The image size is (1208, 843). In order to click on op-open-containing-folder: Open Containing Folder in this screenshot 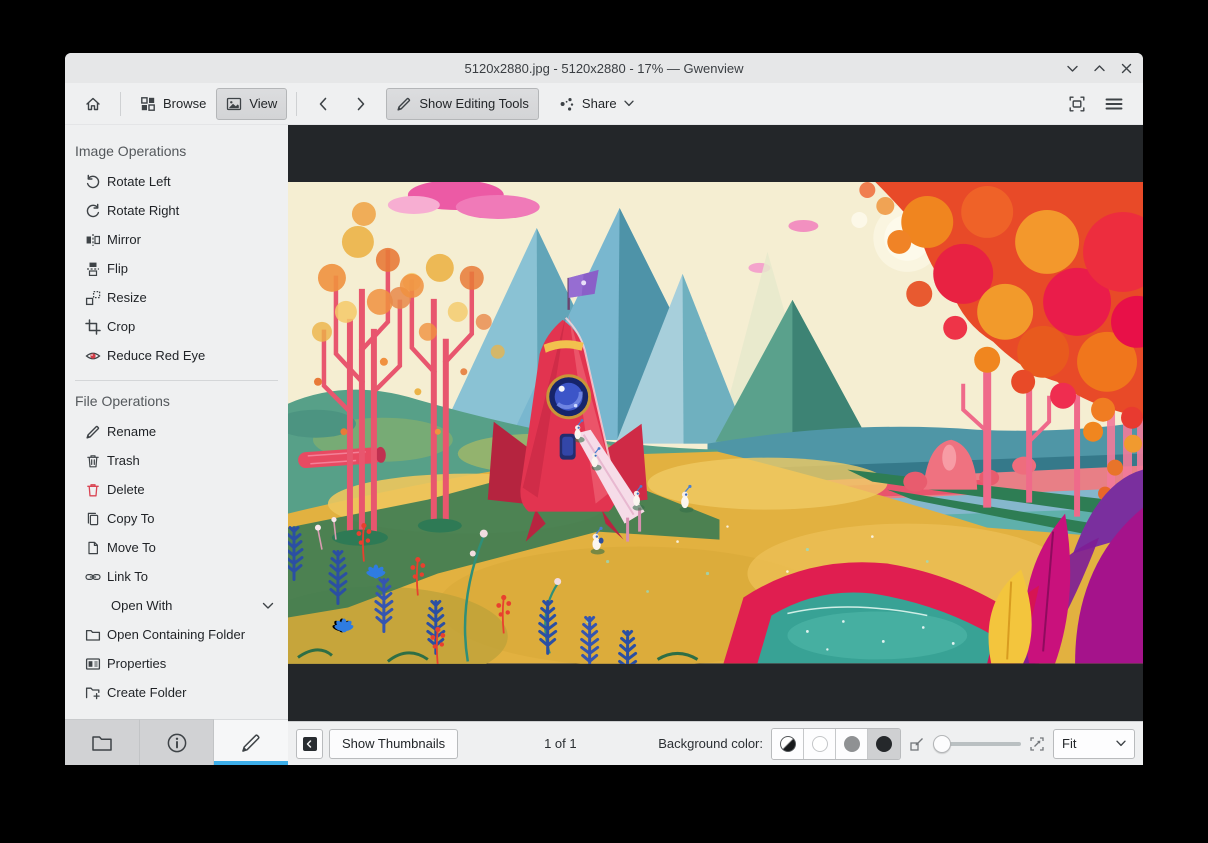, I will do `click(176, 634)`.